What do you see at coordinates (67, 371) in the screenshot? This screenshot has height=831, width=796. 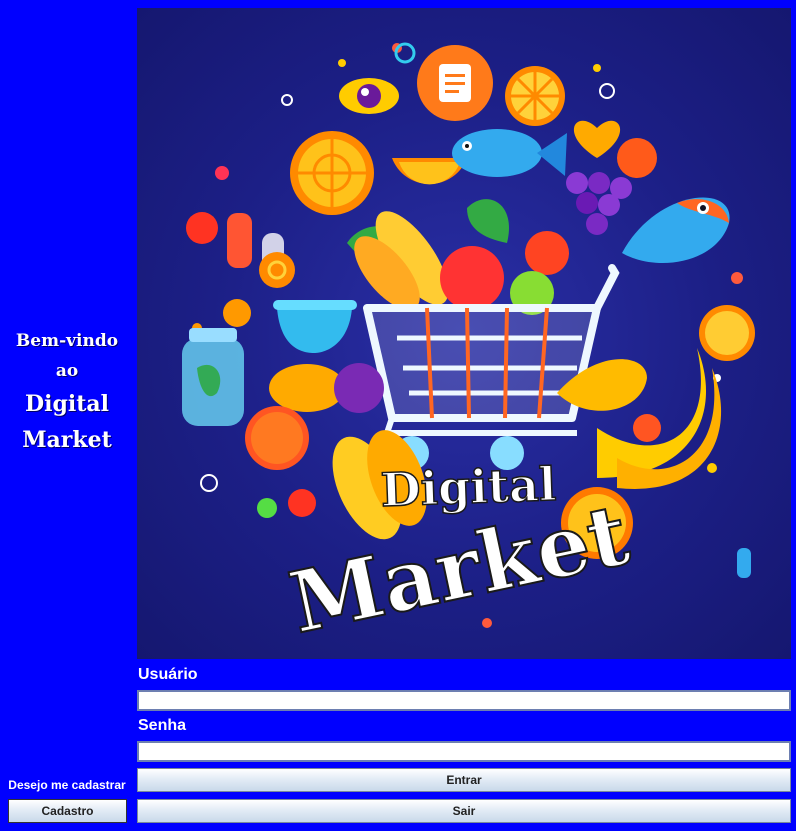 I see `welcome-line-2: ao` at bounding box center [67, 371].